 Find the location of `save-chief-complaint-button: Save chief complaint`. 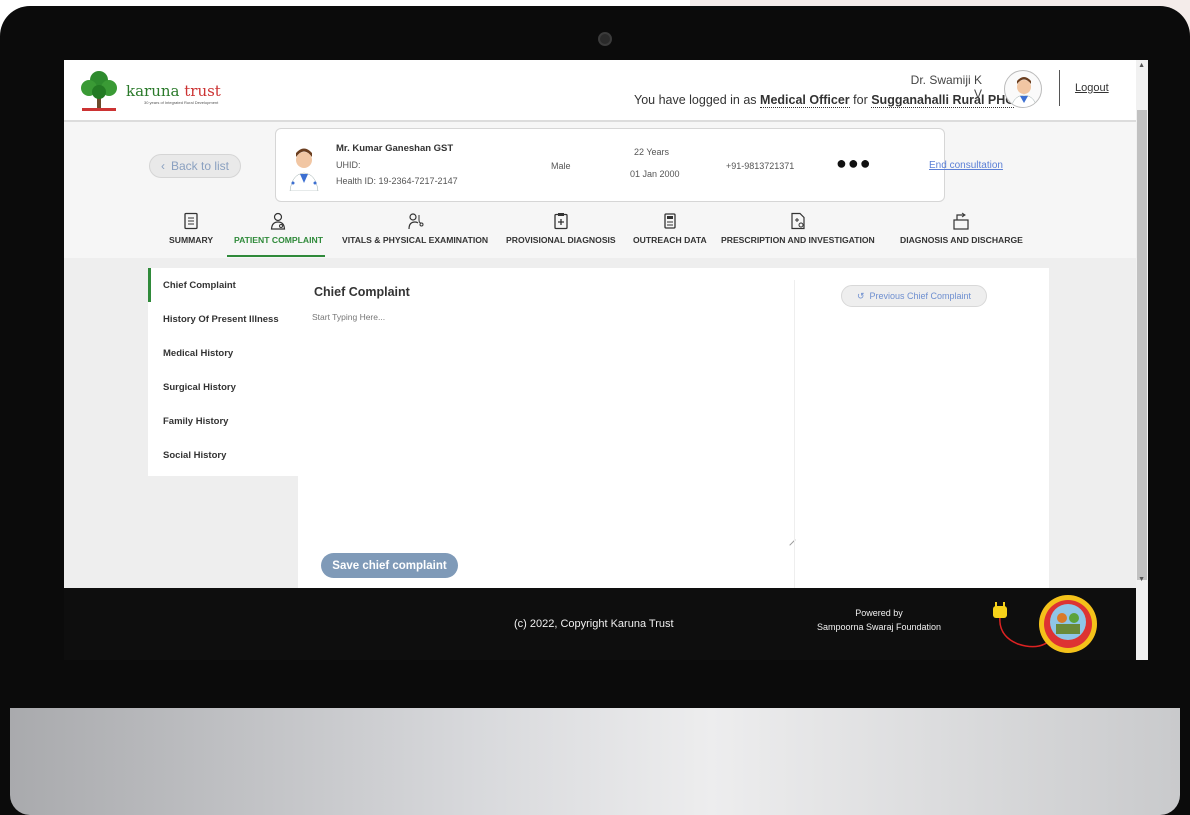

save-chief-complaint-button: Save chief complaint is located at coordinates (389, 565).